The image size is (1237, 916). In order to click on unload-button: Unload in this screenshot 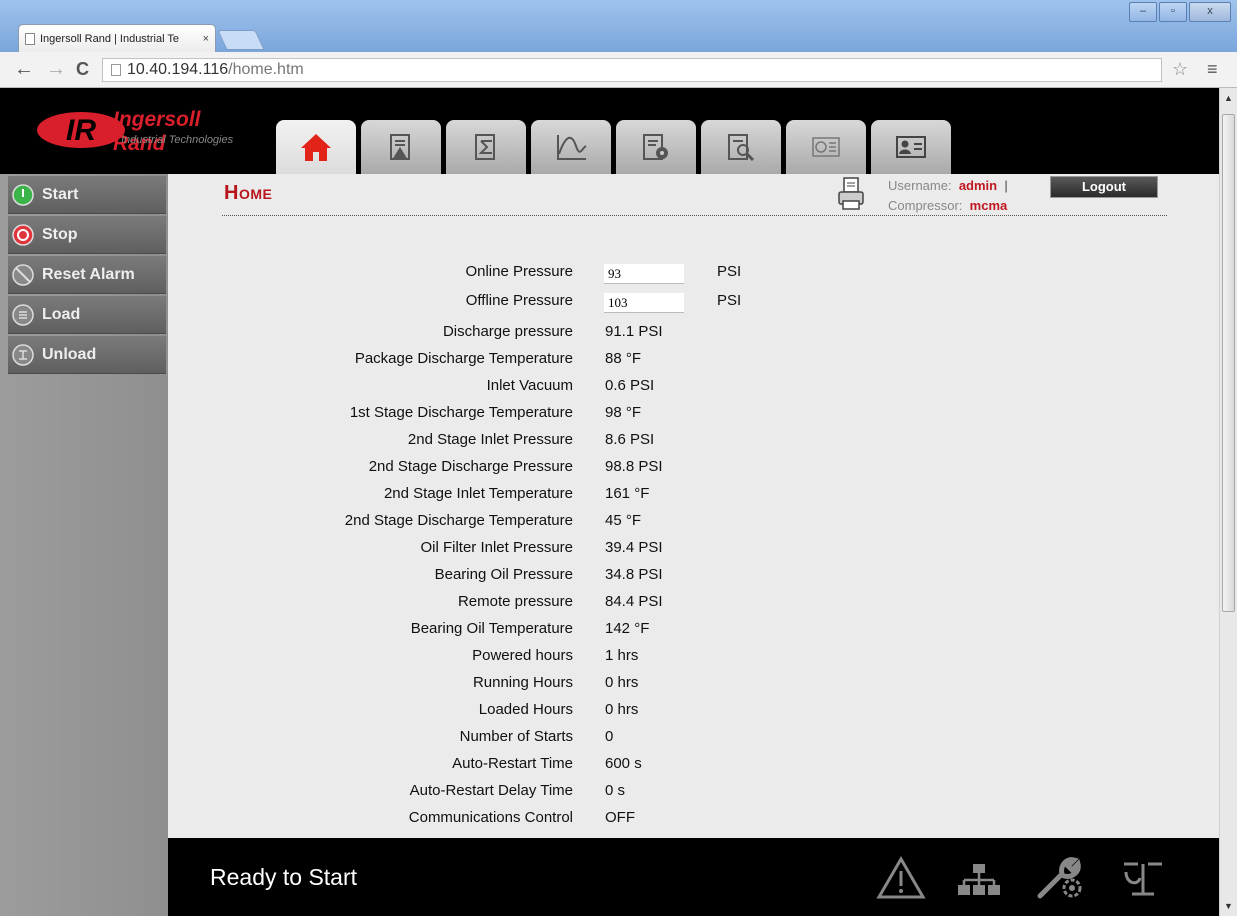, I will do `click(87, 355)`.